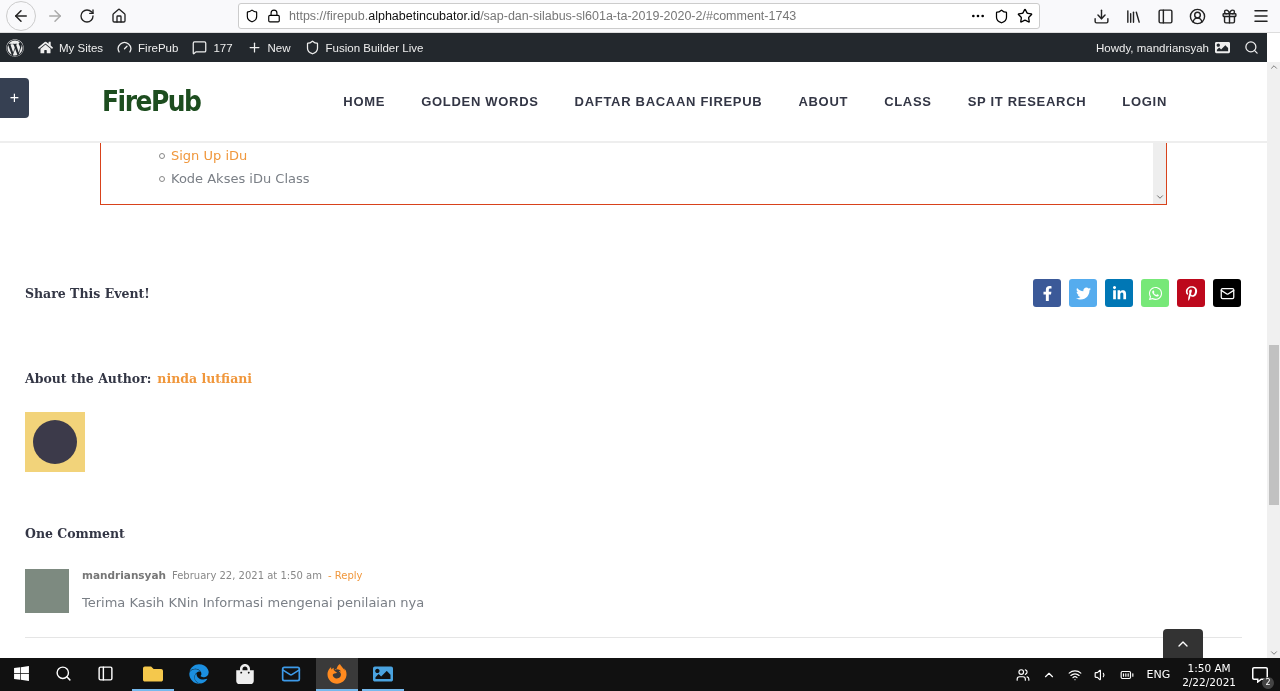 The width and height of the screenshot is (1280, 691). Describe the element at coordinates (1047, 293) in the screenshot. I see `facebook-share-button` at that location.